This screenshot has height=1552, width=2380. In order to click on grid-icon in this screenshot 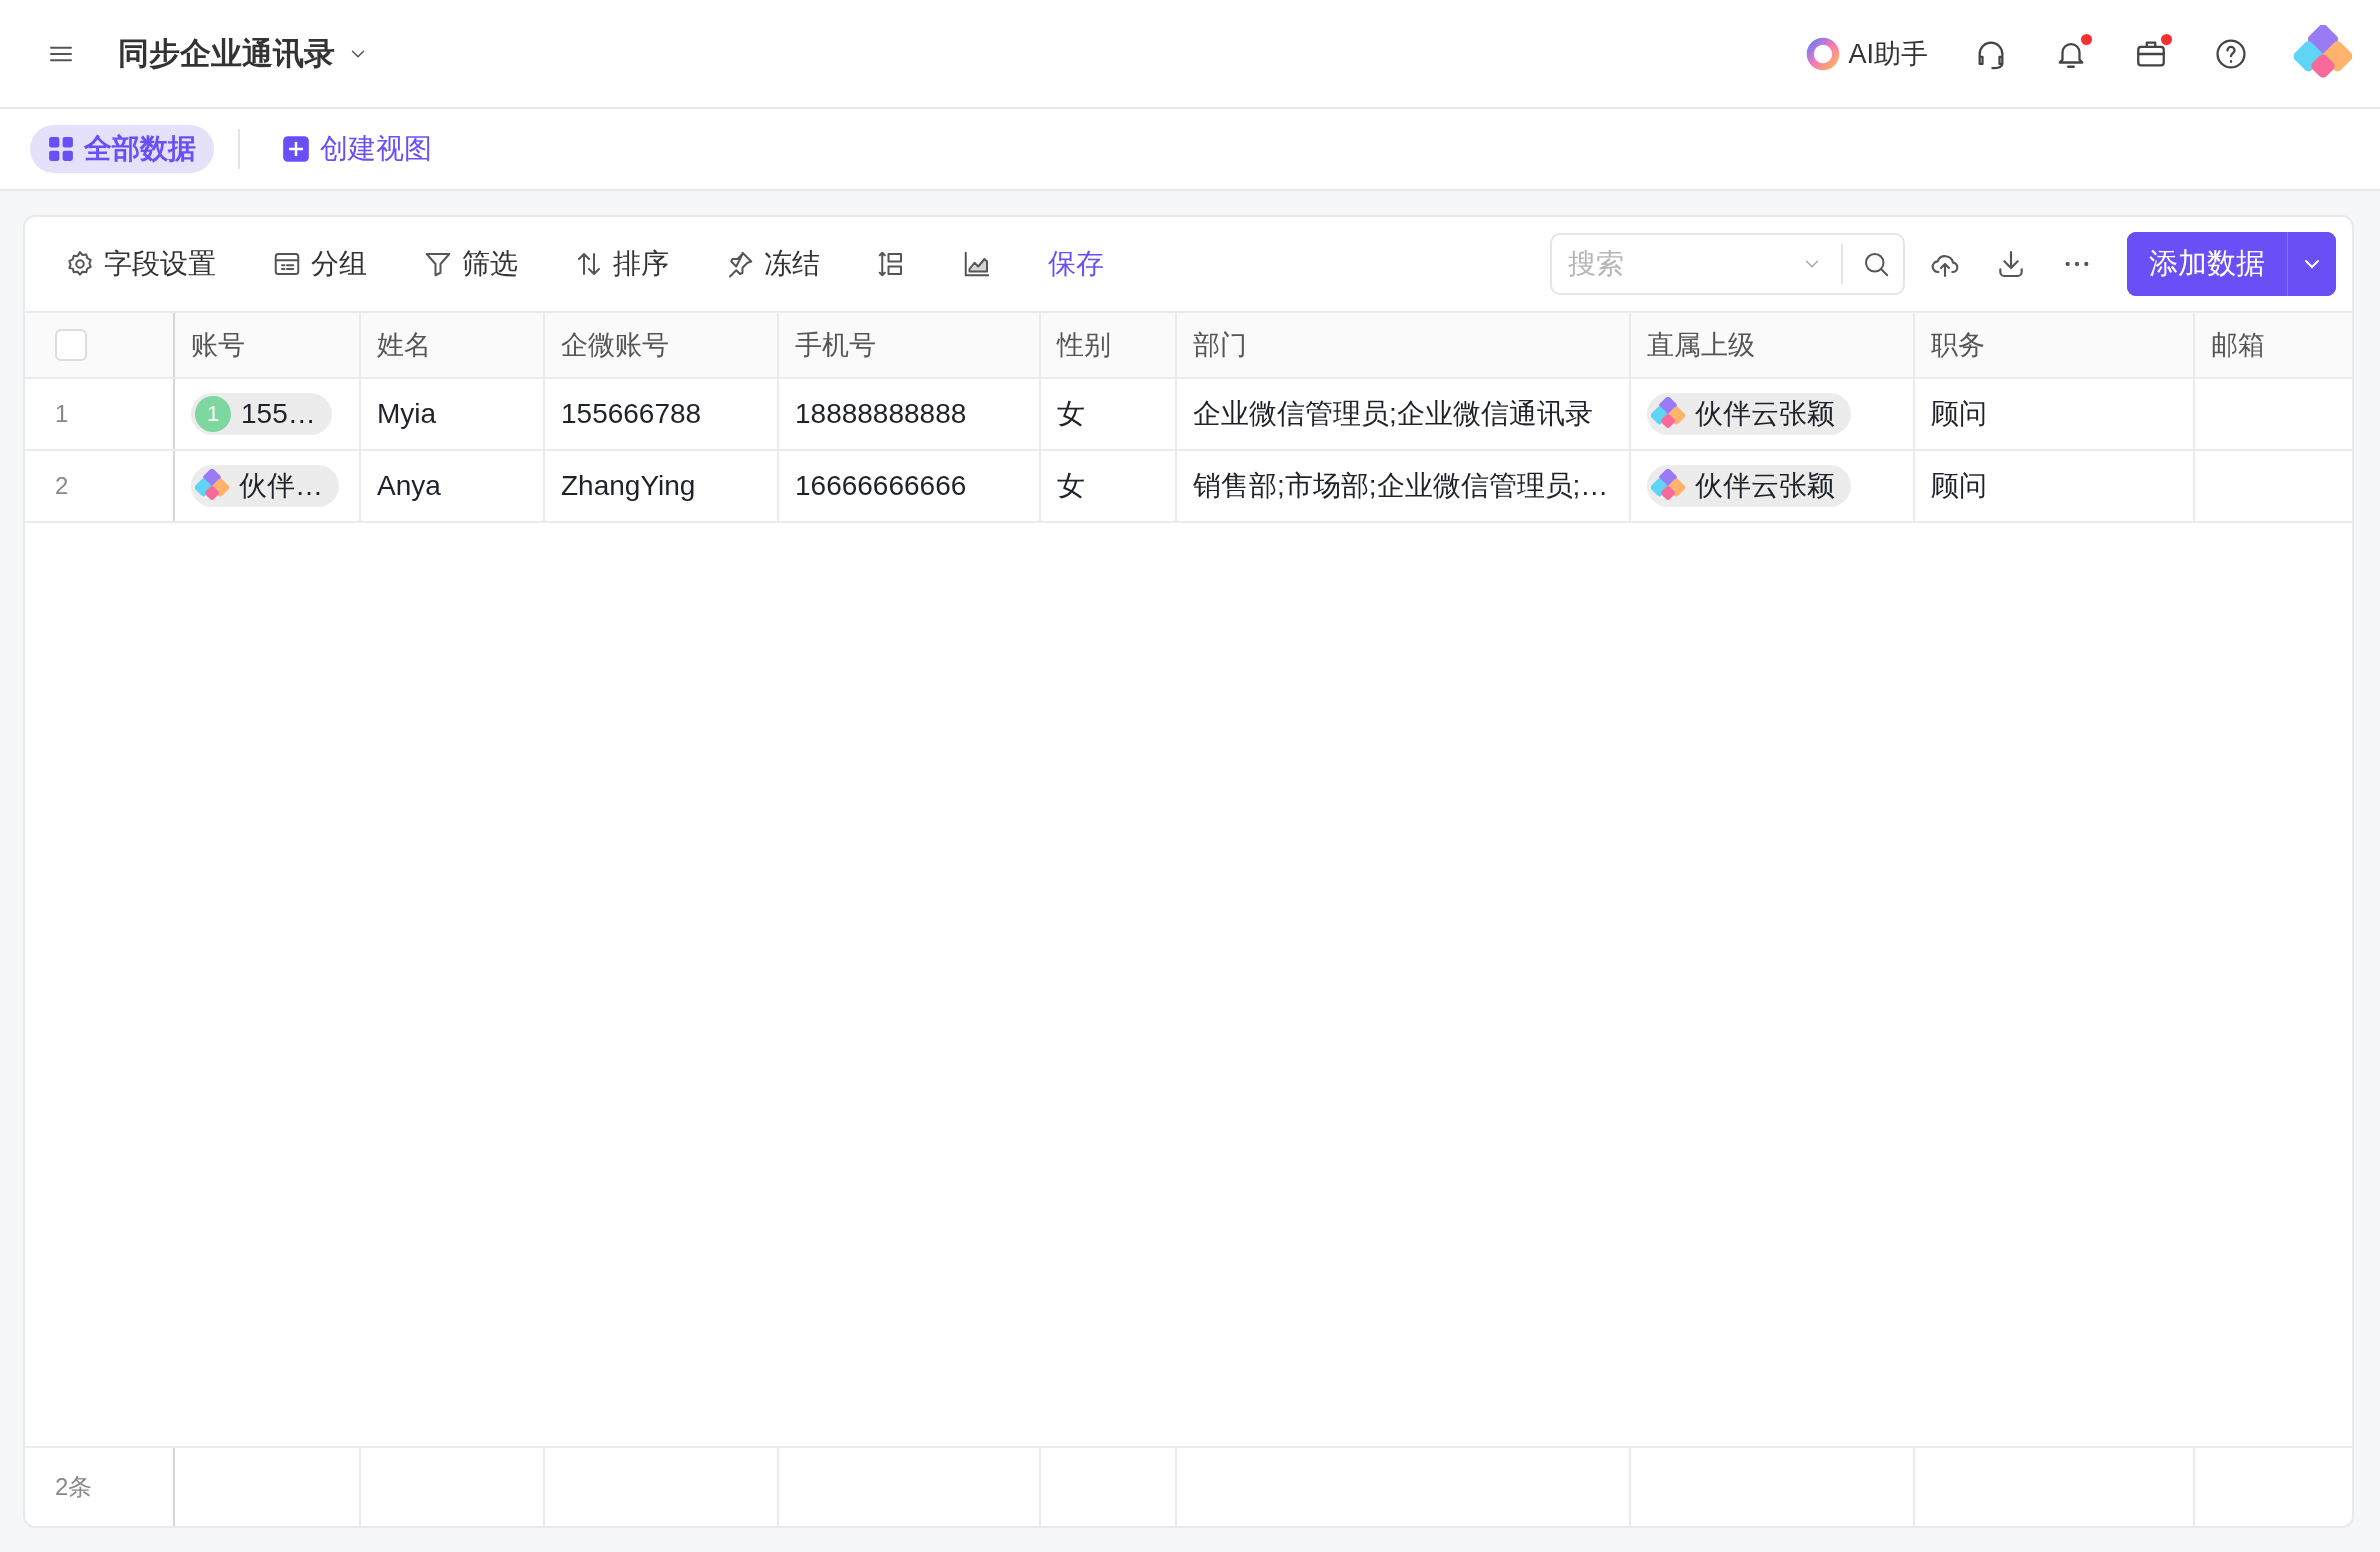, I will do `click(61, 149)`.